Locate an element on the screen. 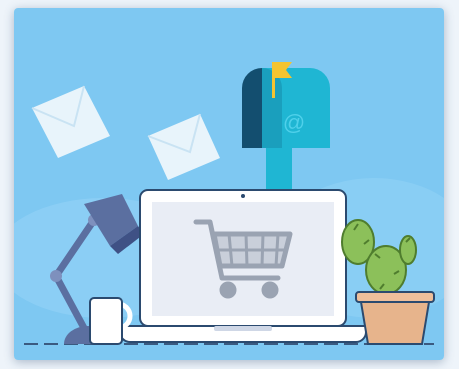  mailbox-symbol: @ is located at coordinates (294, 122).